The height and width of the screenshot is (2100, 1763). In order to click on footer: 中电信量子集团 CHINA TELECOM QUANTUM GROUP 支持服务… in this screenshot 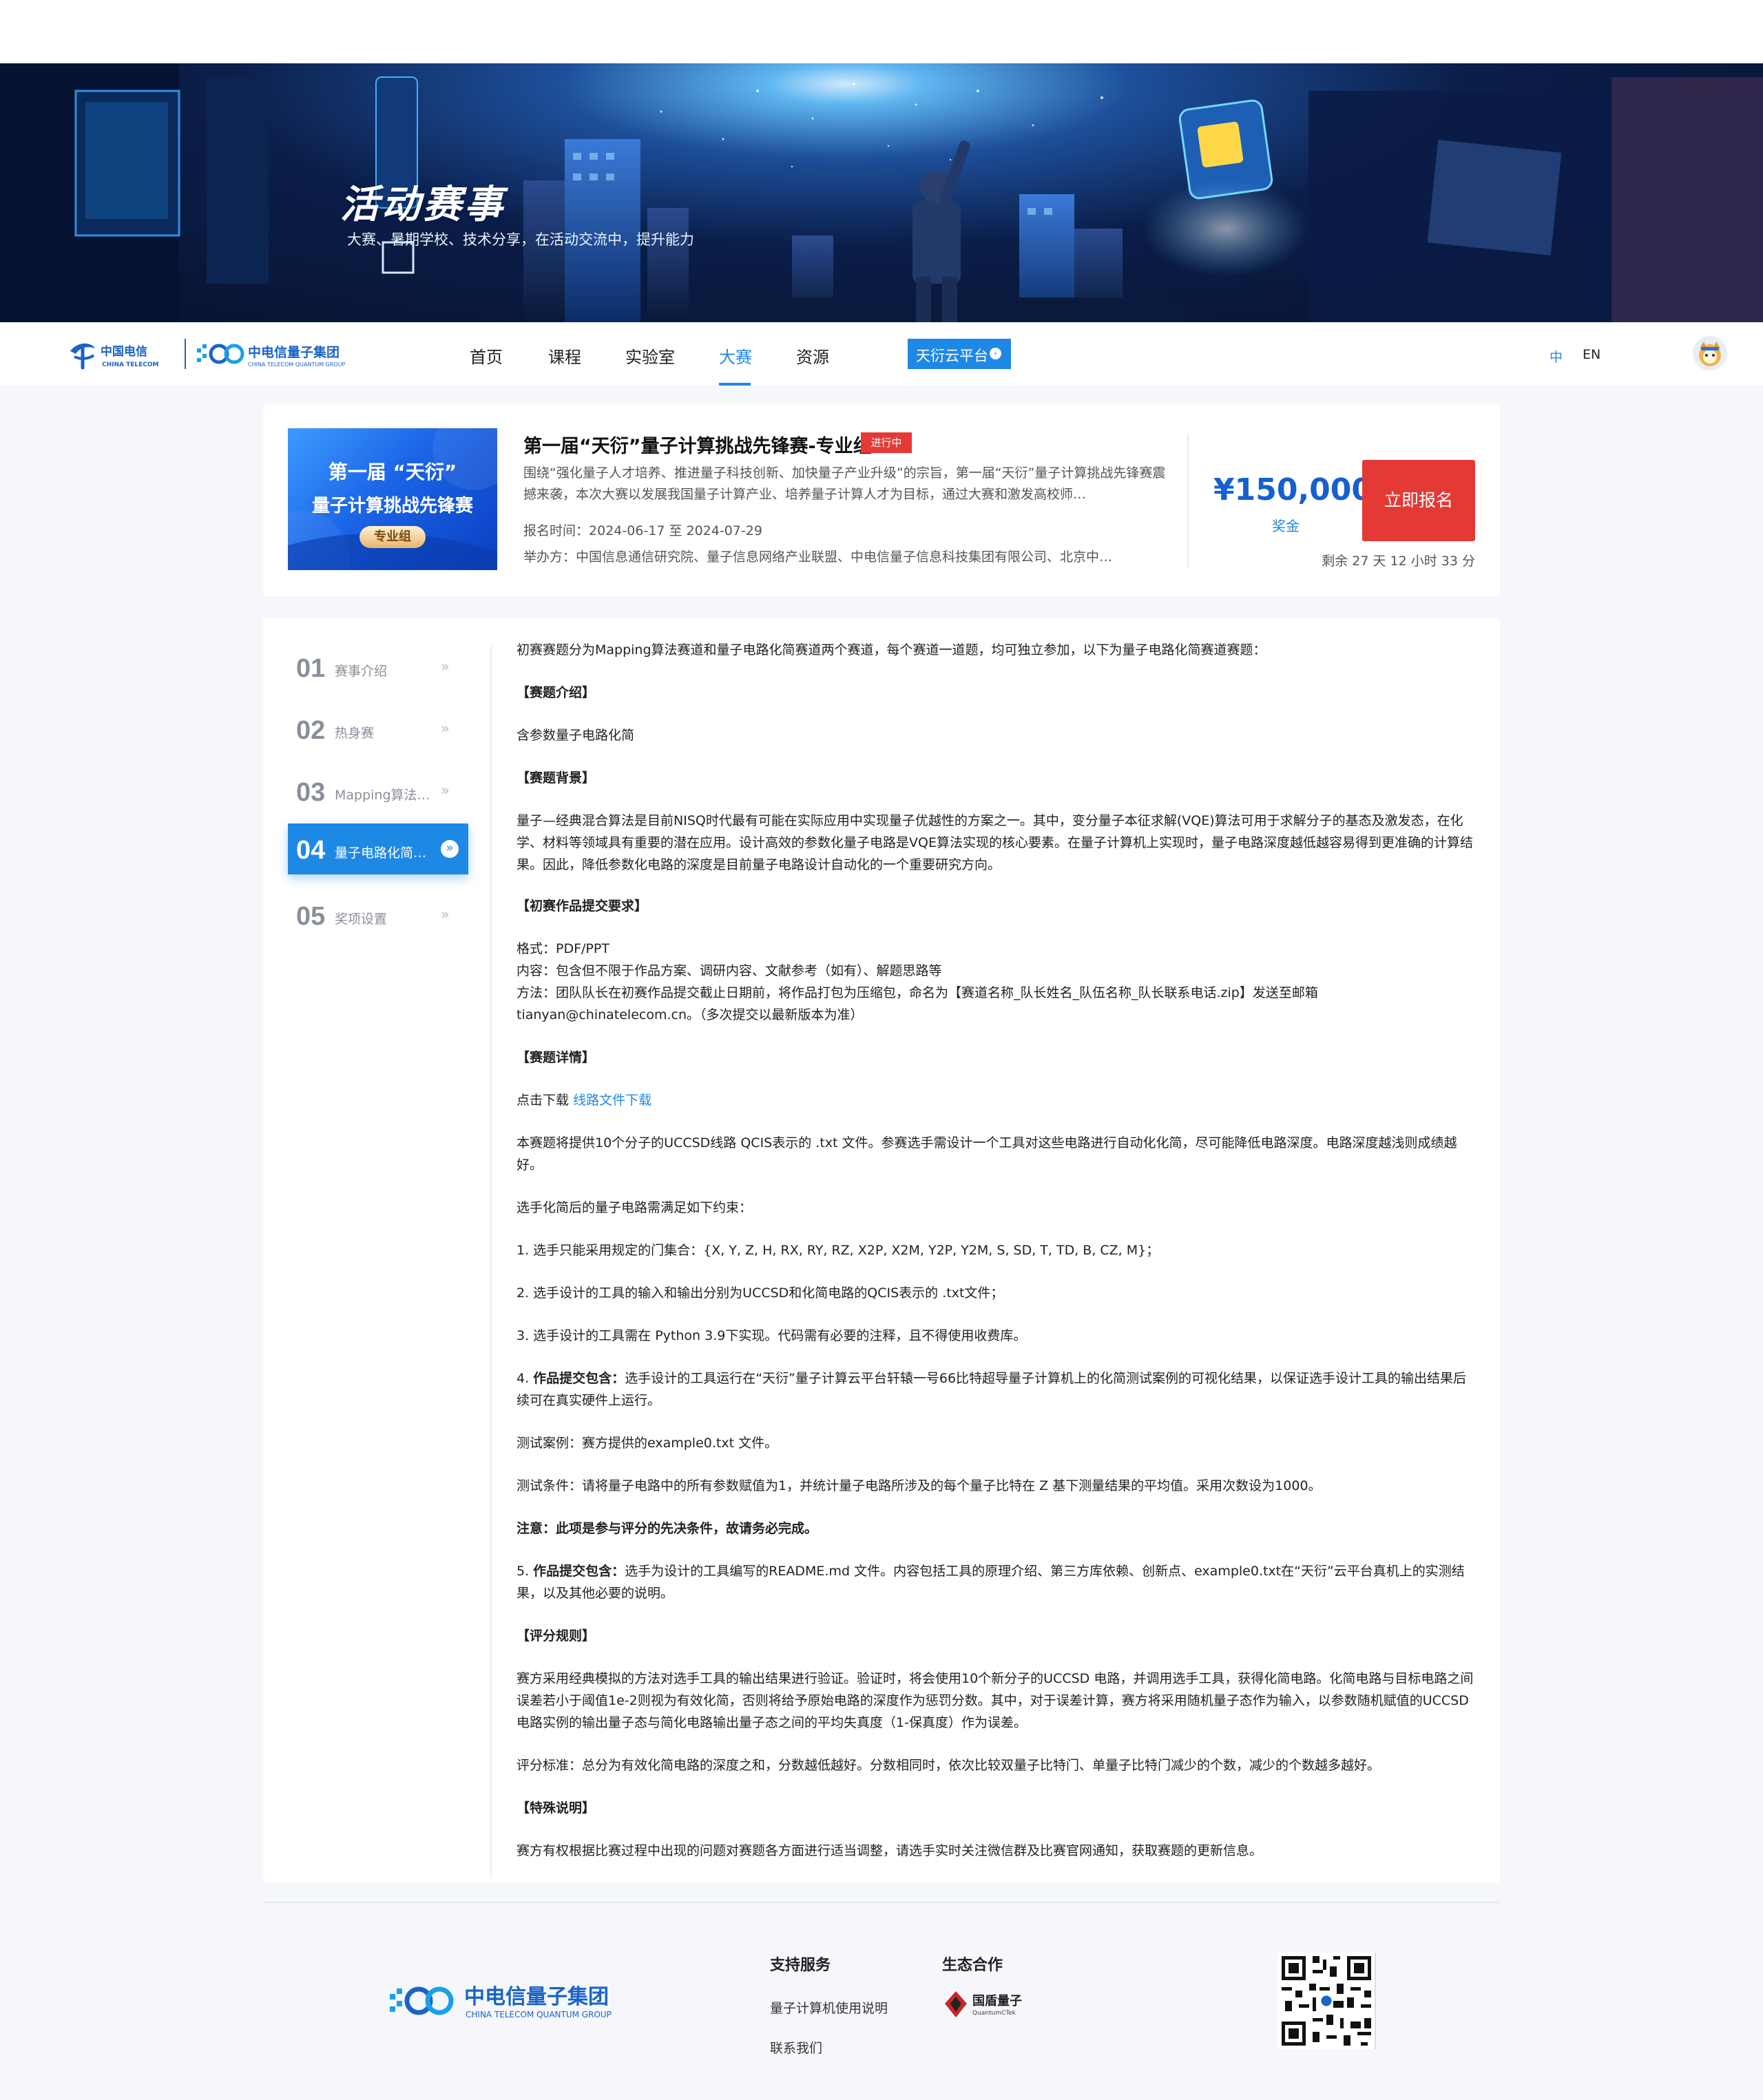, I will do `click(881, 1991)`.